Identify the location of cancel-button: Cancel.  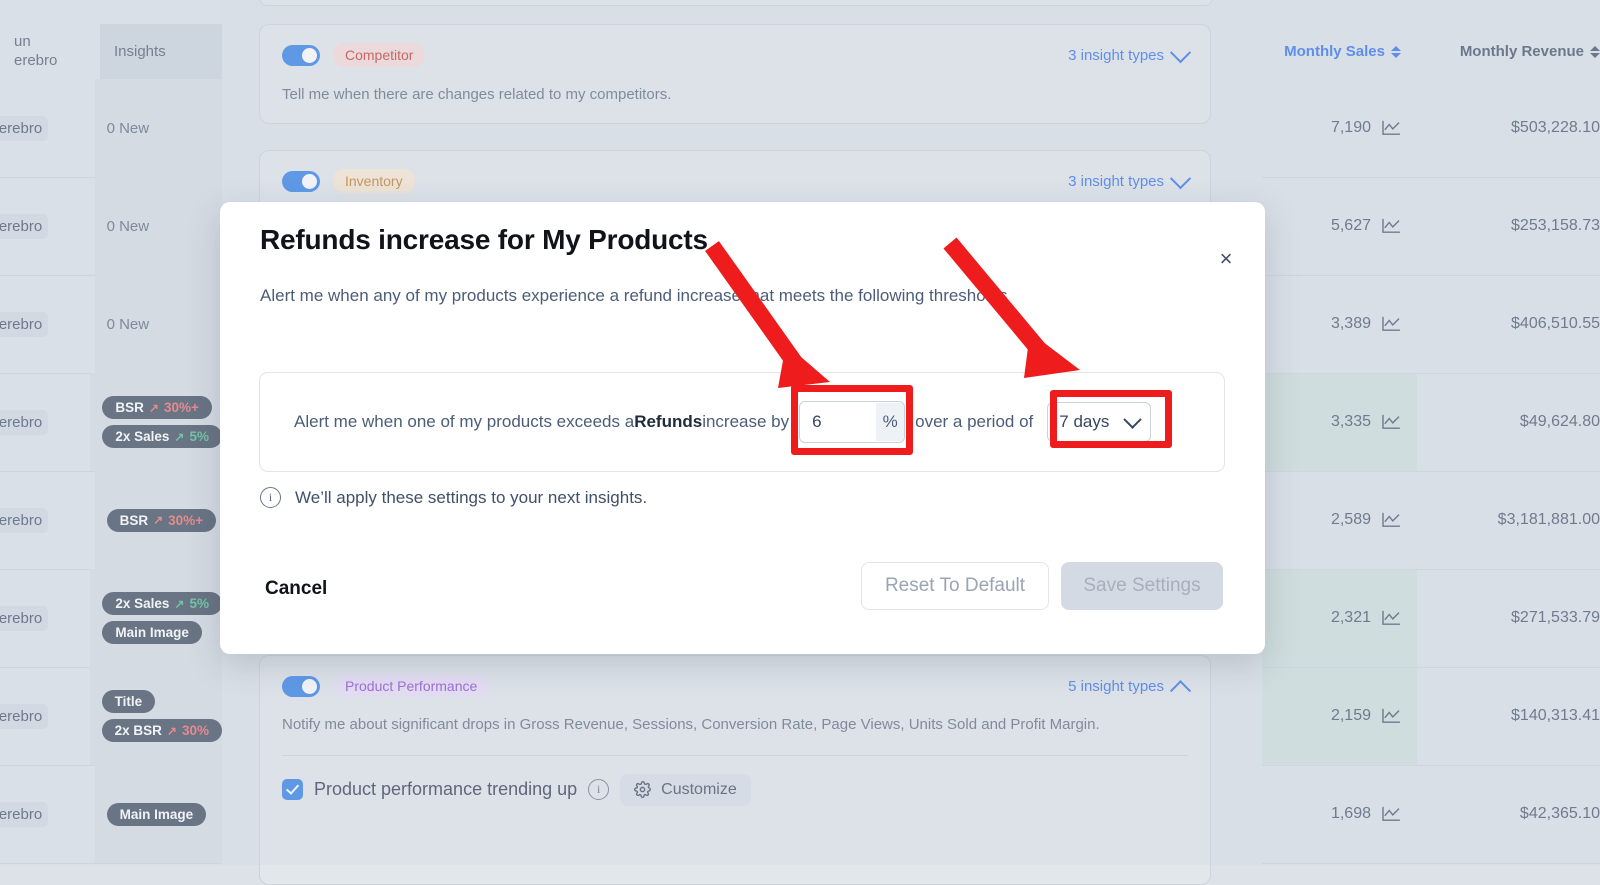
(296, 589).